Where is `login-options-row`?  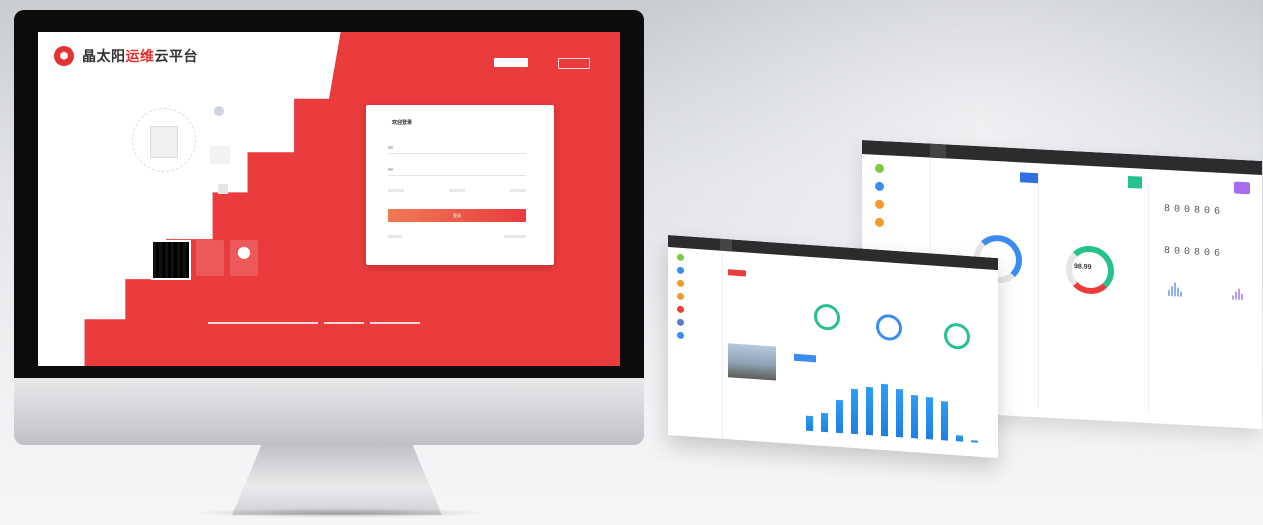
login-options-row is located at coordinates (457, 190).